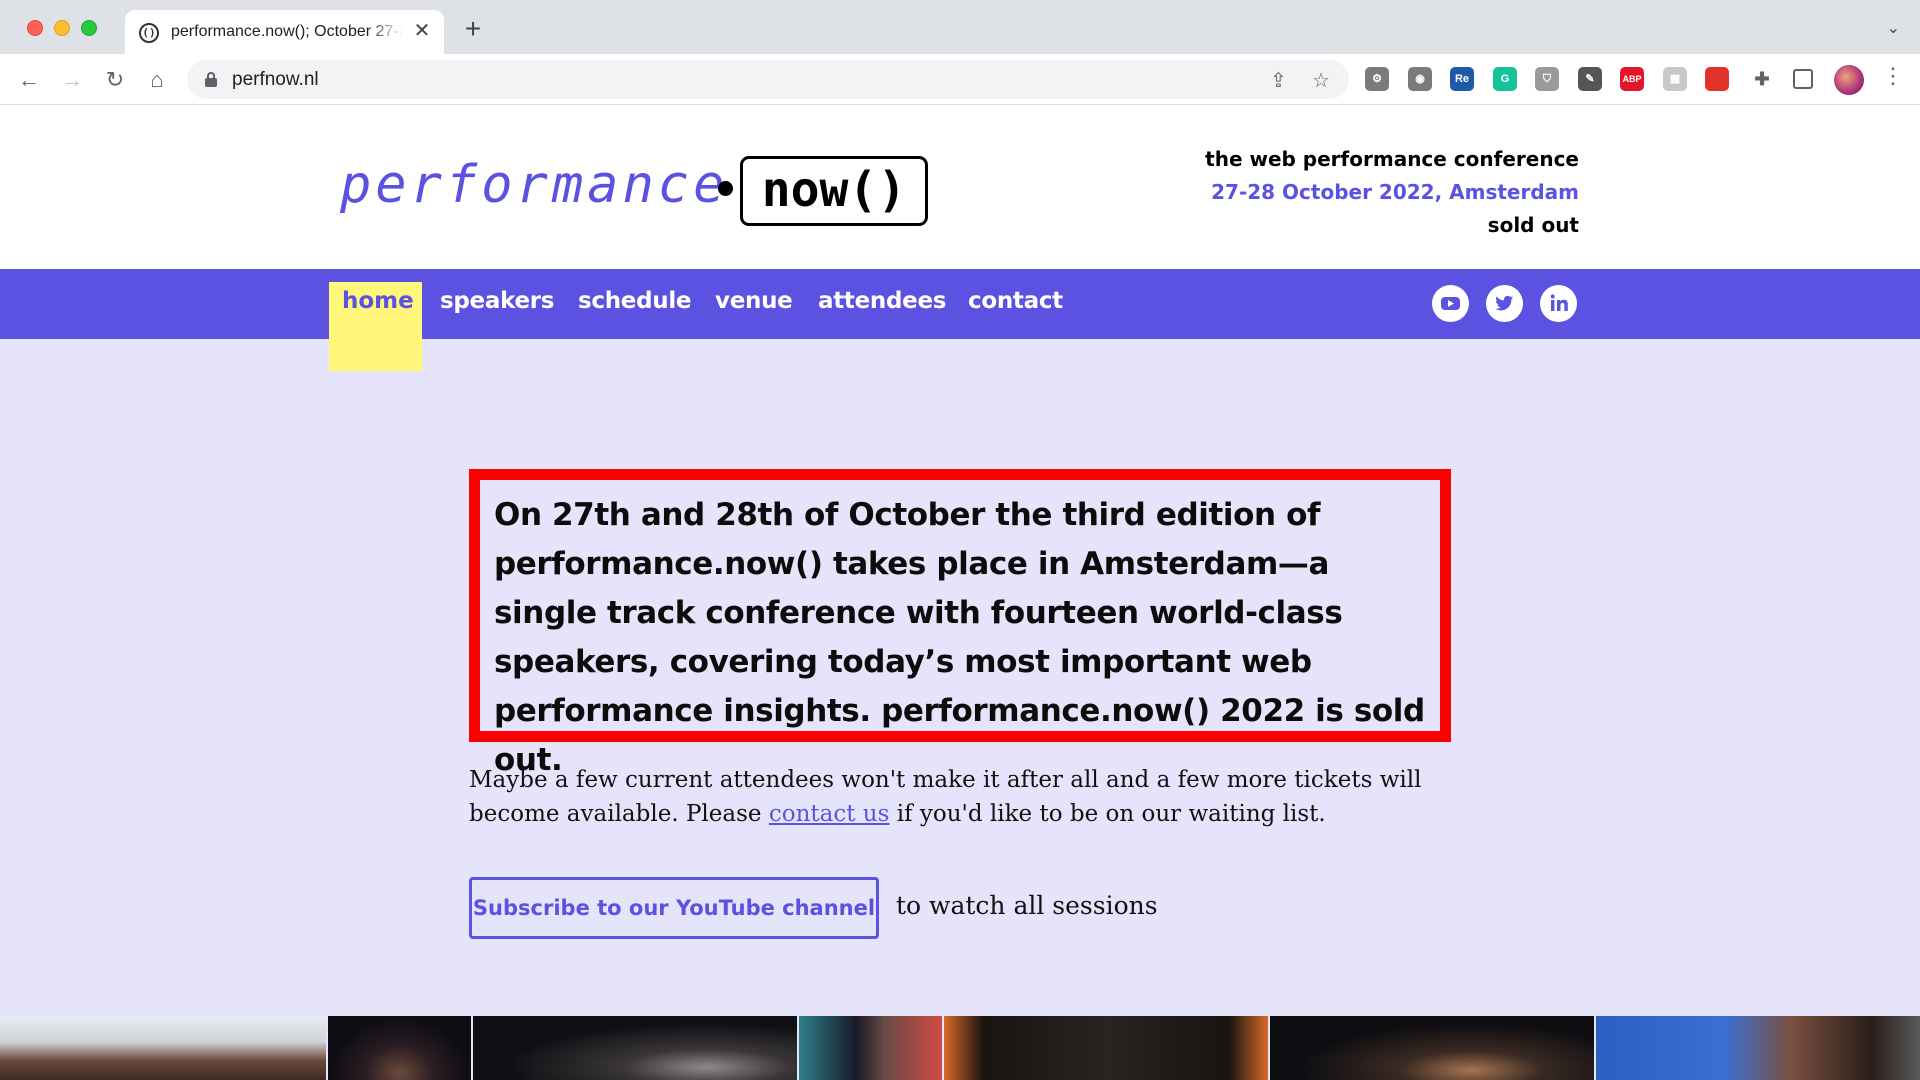 This screenshot has height=1080, width=1920. What do you see at coordinates (35, 28) in the screenshot?
I see `close-window-button` at bounding box center [35, 28].